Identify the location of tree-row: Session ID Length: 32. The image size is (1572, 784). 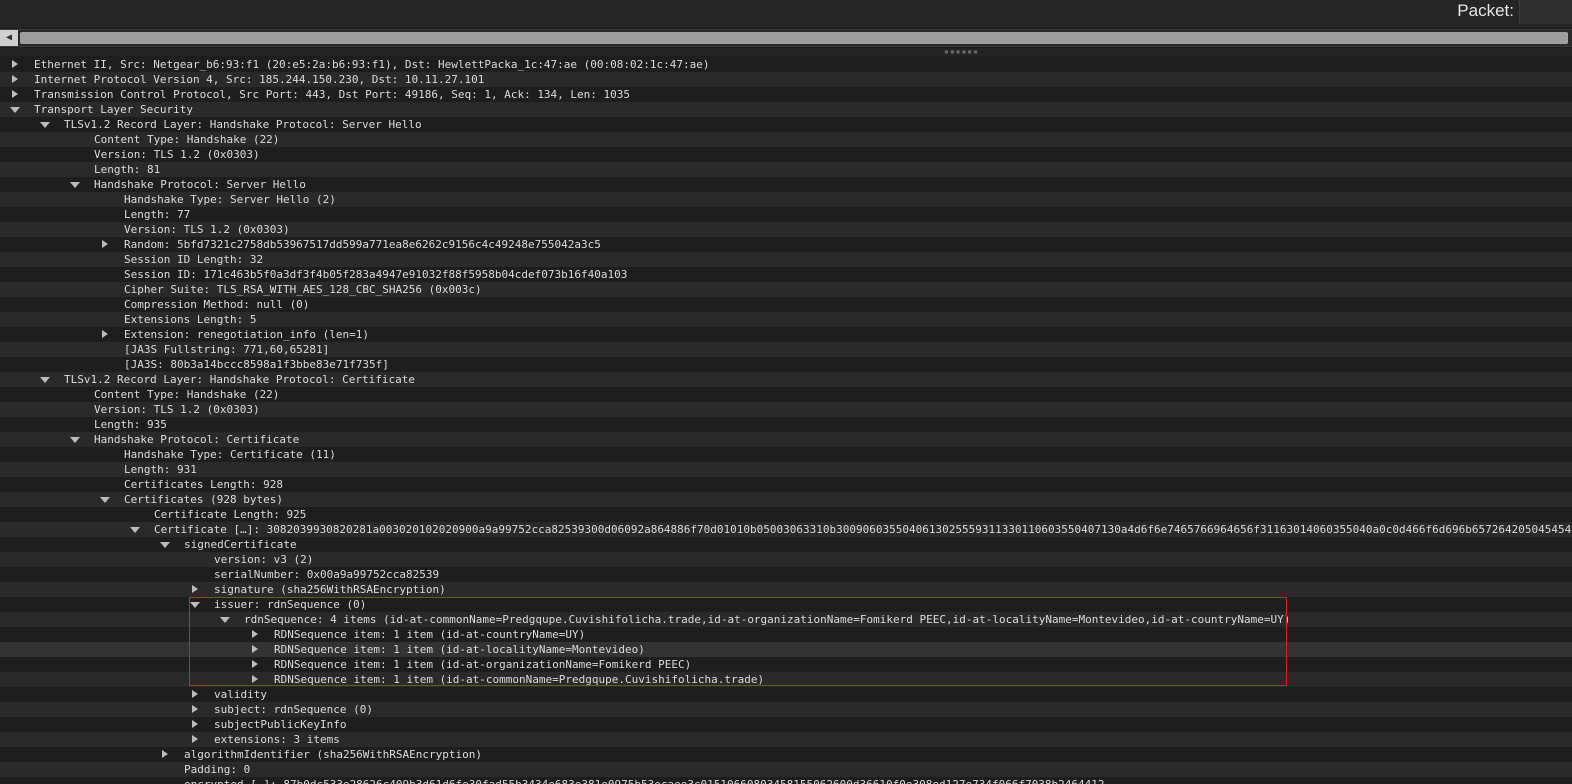
(786, 259).